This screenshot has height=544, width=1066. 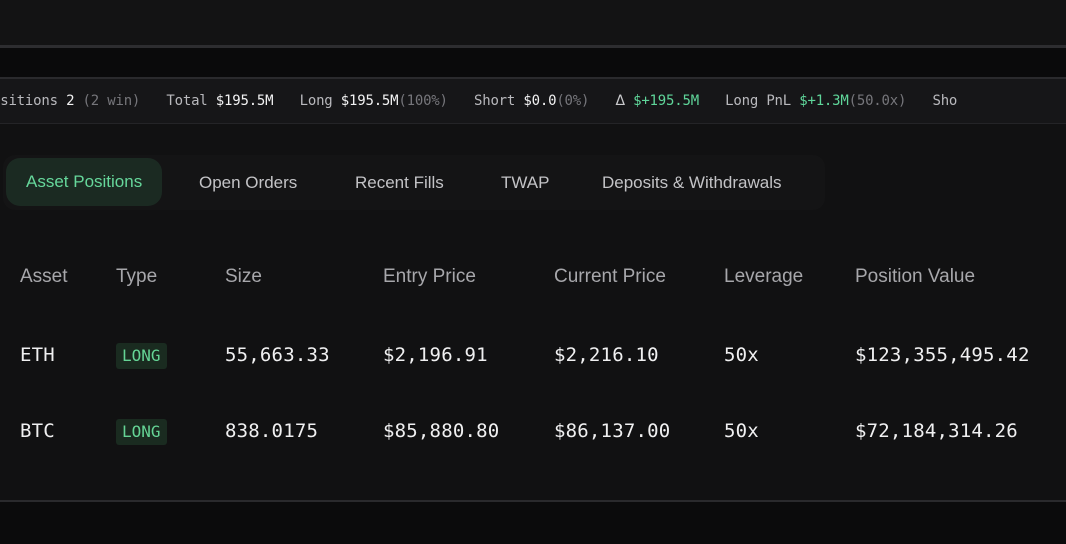 I want to click on stat-label: ositions, so click(x=29, y=101).